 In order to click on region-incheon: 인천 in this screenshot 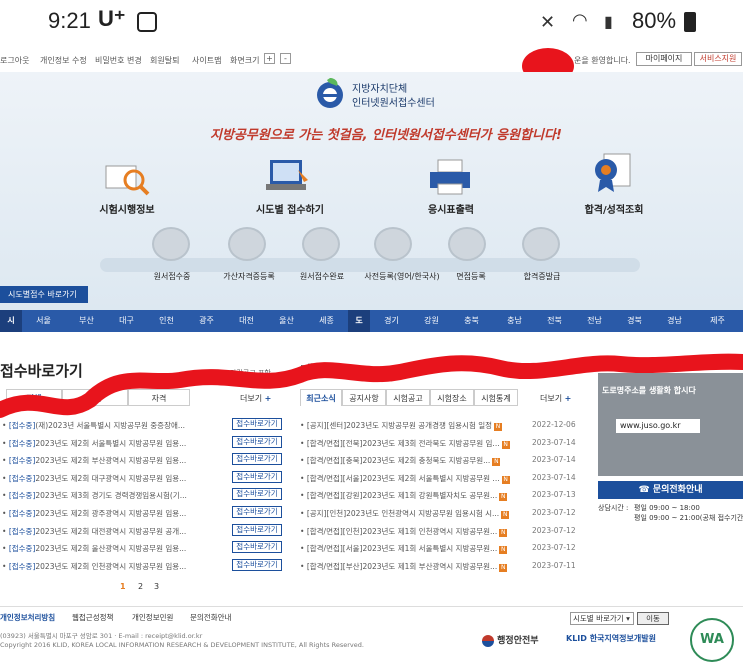, I will do `click(166, 321)`.